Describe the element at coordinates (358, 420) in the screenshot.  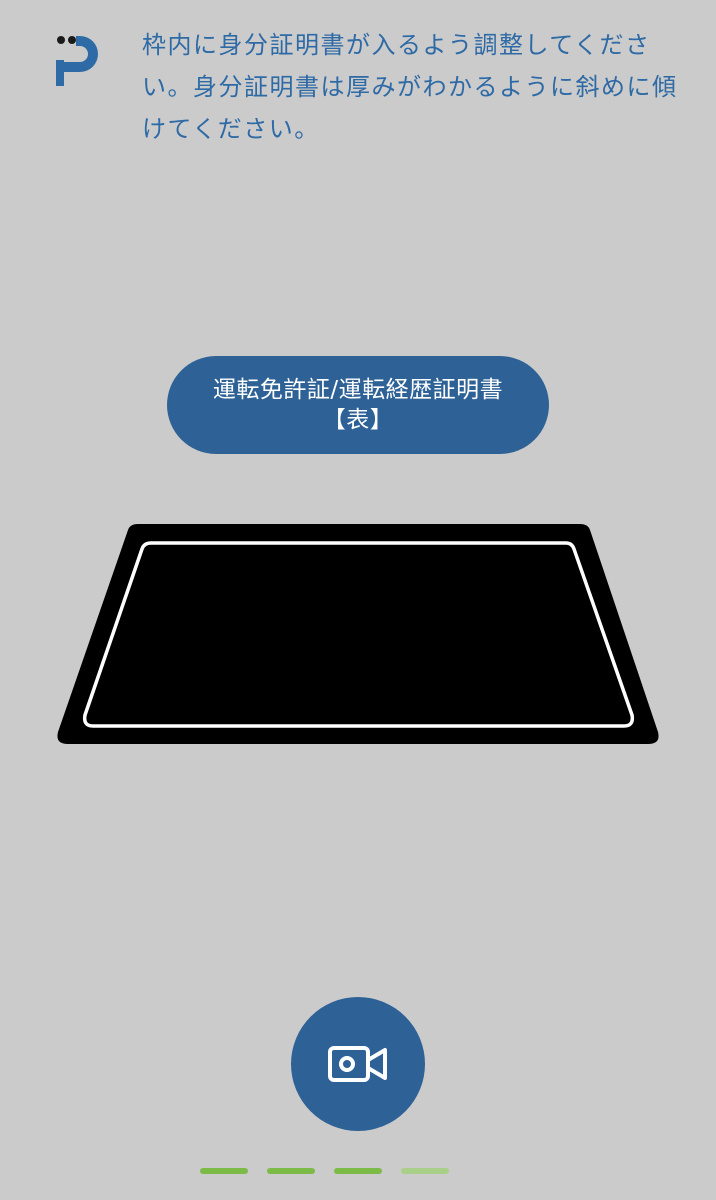
I see `document-side-label: 【表】` at that location.